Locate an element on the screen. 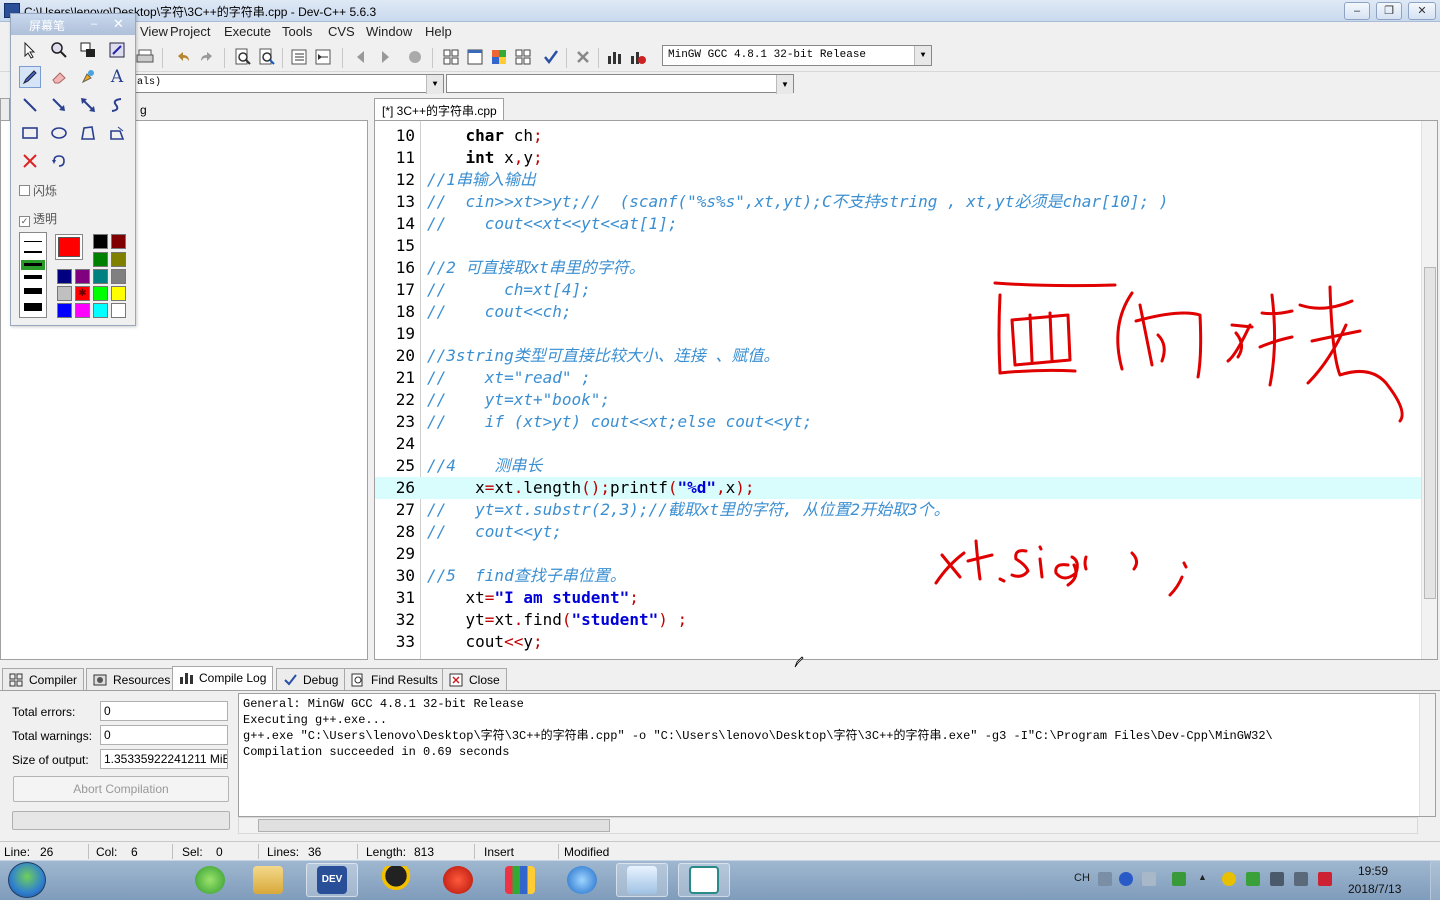 The image size is (1440, 900). log-vertical-scrollbar is located at coordinates (1427, 755).